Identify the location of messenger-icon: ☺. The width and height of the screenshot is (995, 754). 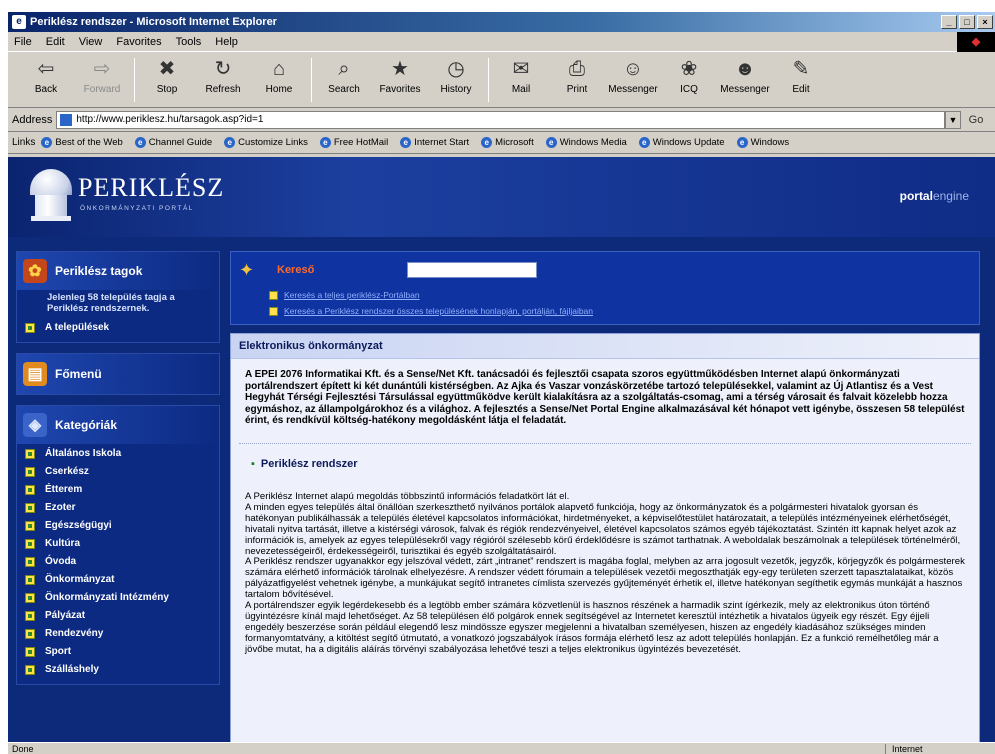
(633, 69).